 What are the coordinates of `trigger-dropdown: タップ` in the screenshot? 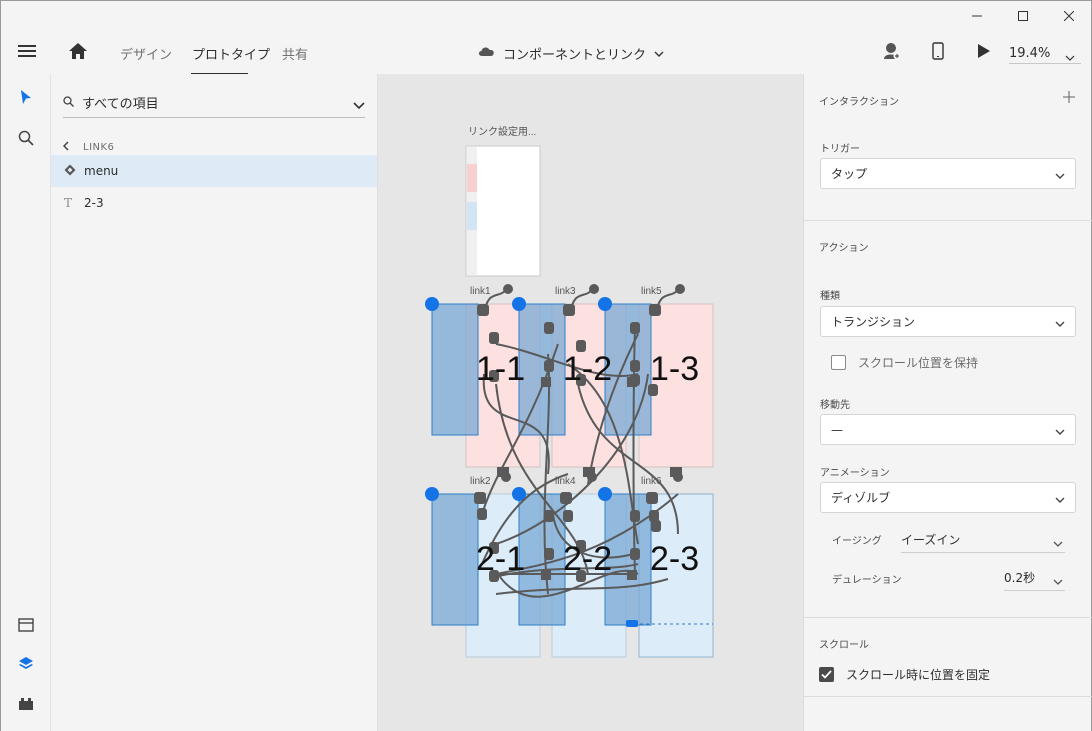 It's located at (948, 173).